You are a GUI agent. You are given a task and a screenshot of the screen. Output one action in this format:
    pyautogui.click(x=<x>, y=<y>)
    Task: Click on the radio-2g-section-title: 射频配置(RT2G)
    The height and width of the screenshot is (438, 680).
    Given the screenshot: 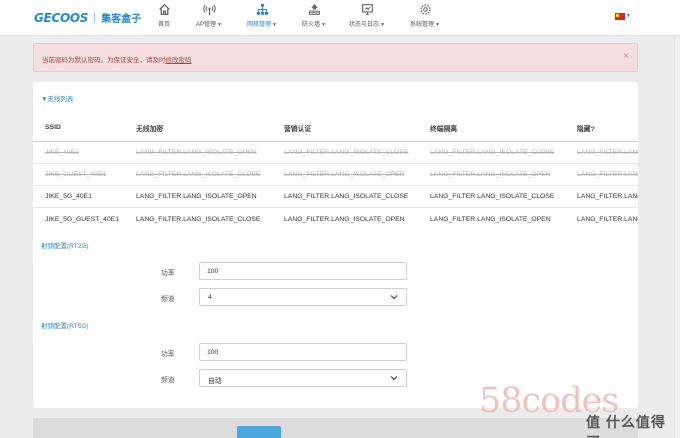 What is the action you would take?
    pyautogui.click(x=65, y=246)
    